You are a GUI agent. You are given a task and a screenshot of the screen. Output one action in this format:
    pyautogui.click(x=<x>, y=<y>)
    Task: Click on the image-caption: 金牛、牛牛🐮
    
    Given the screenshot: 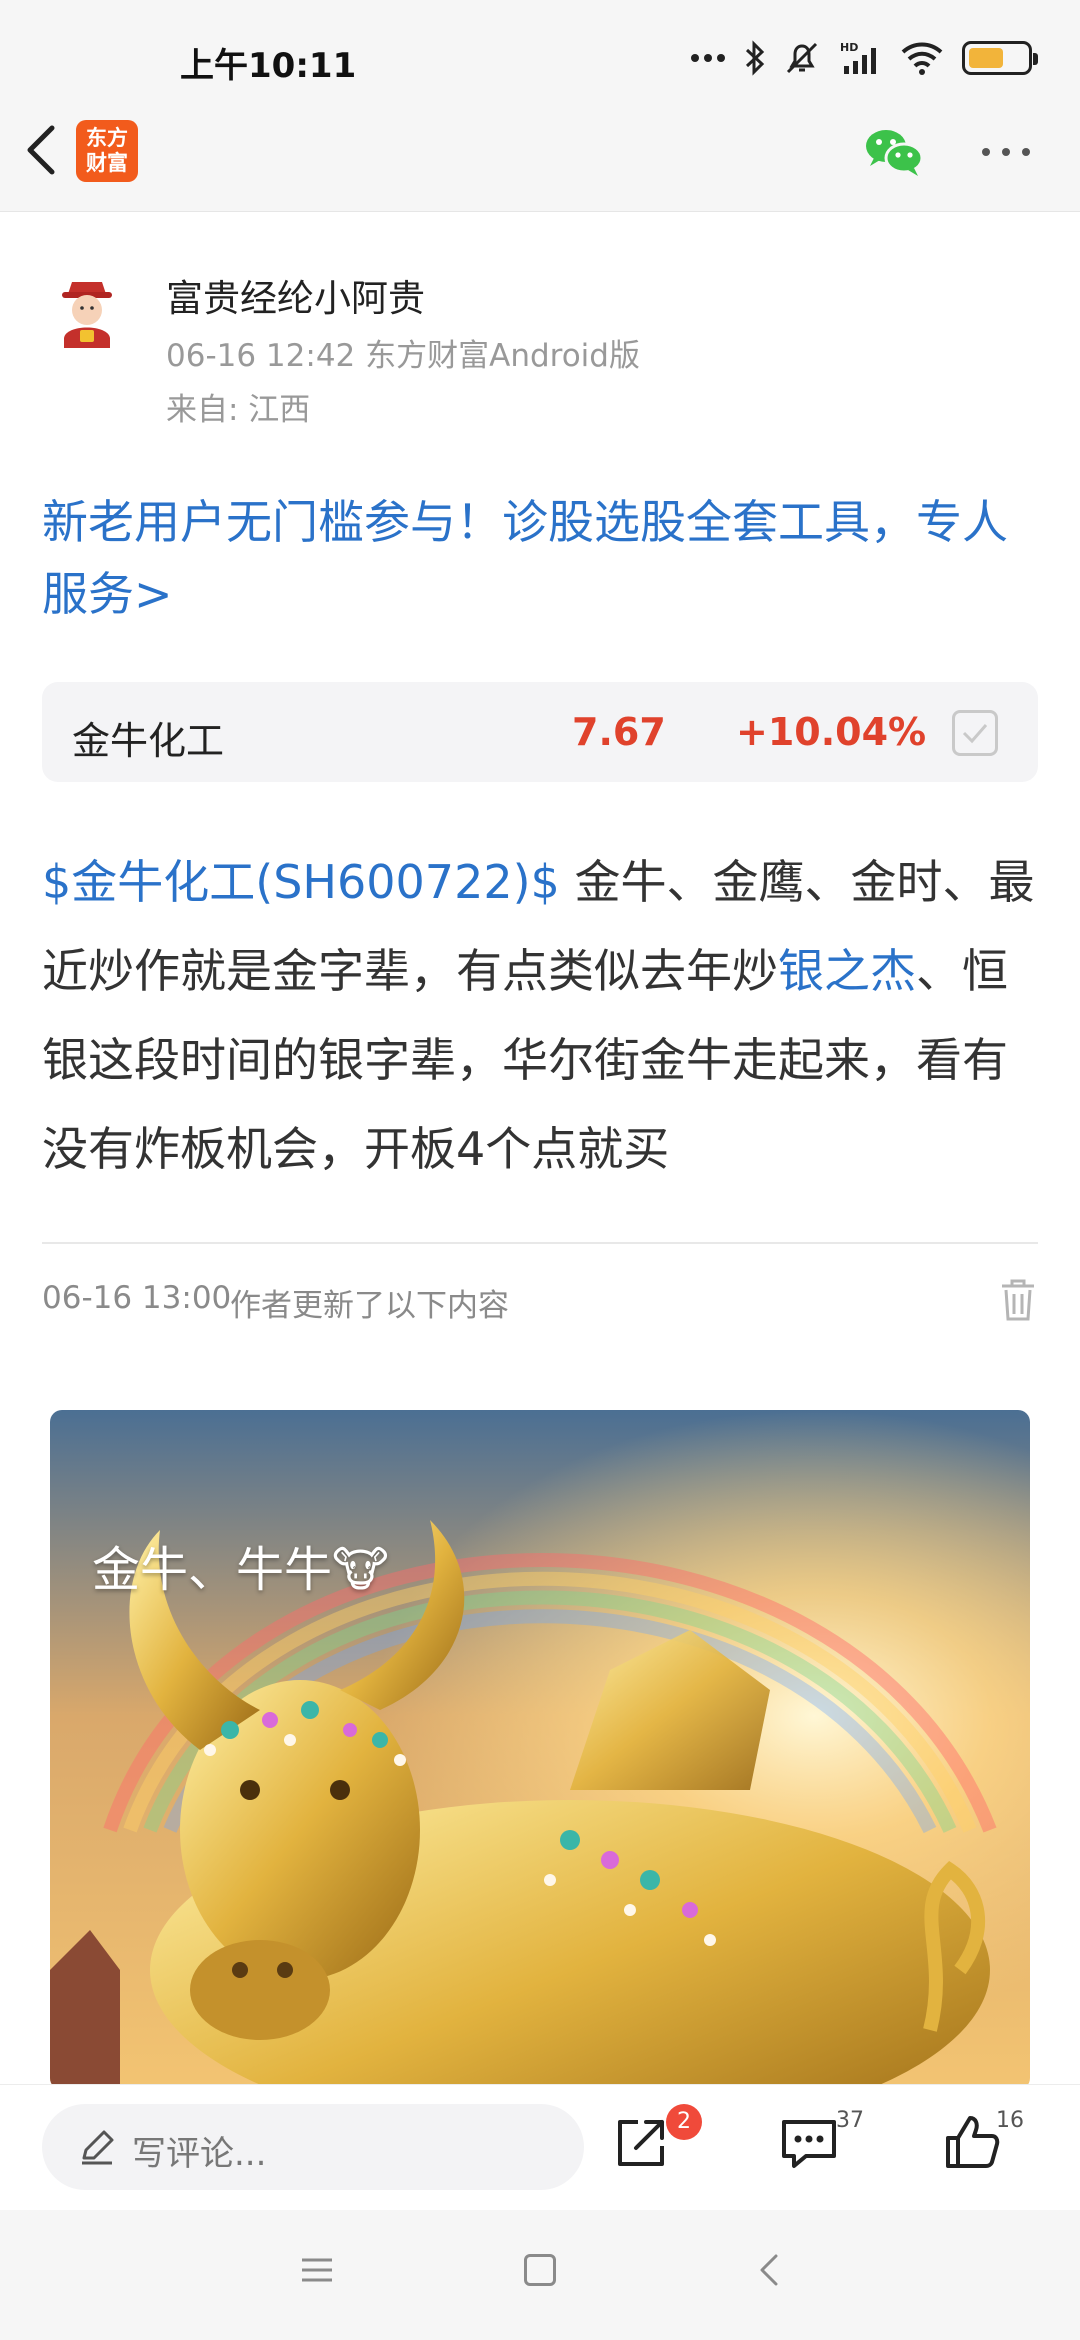 What is the action you would take?
    pyautogui.click(x=240, y=1570)
    